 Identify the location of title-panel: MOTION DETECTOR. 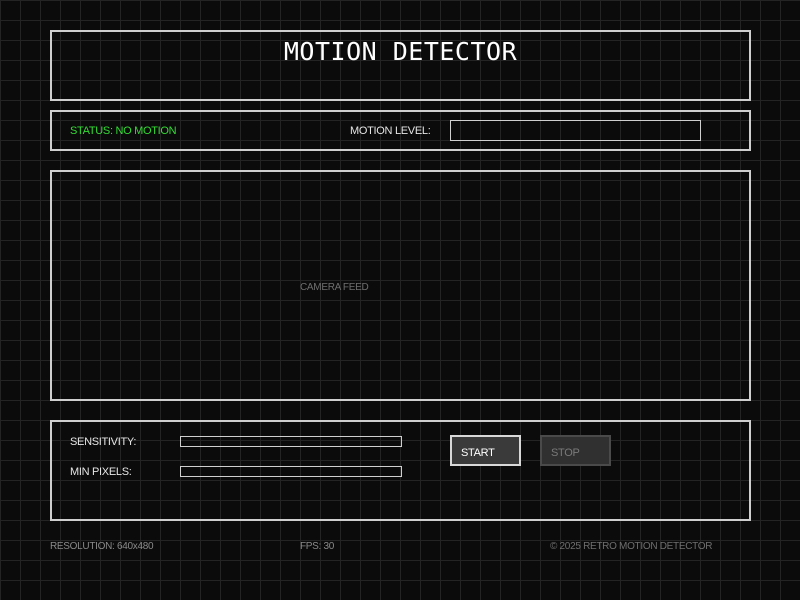
(400, 65).